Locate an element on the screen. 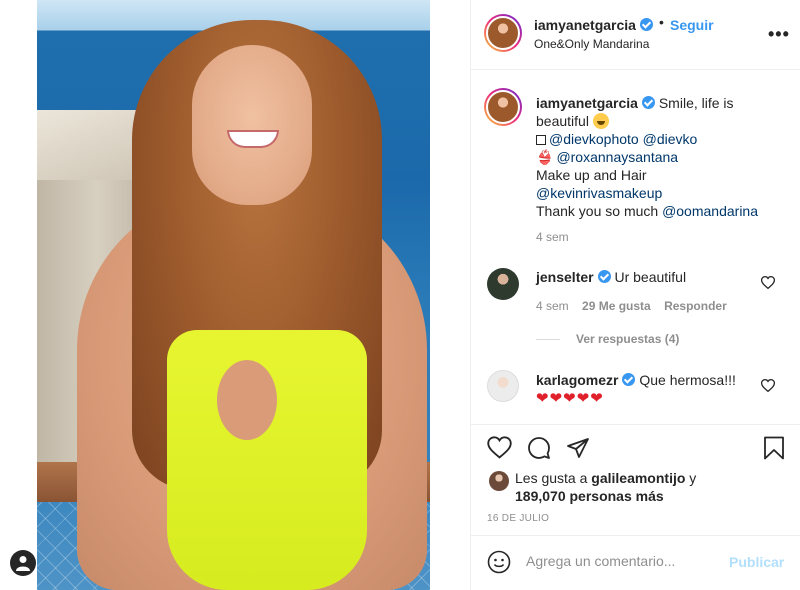 Image resolution: width=800 pixels, height=590 pixels. like-icon is located at coordinates (499, 450).